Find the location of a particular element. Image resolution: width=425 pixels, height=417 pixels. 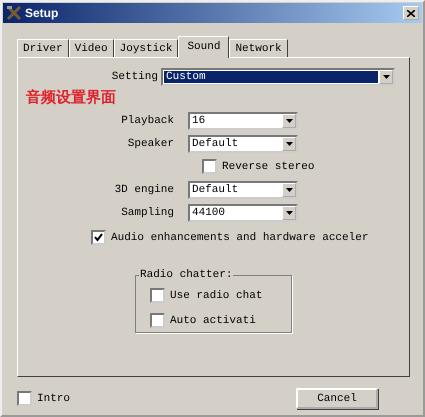

cancel-button: Cancel is located at coordinates (337, 398).